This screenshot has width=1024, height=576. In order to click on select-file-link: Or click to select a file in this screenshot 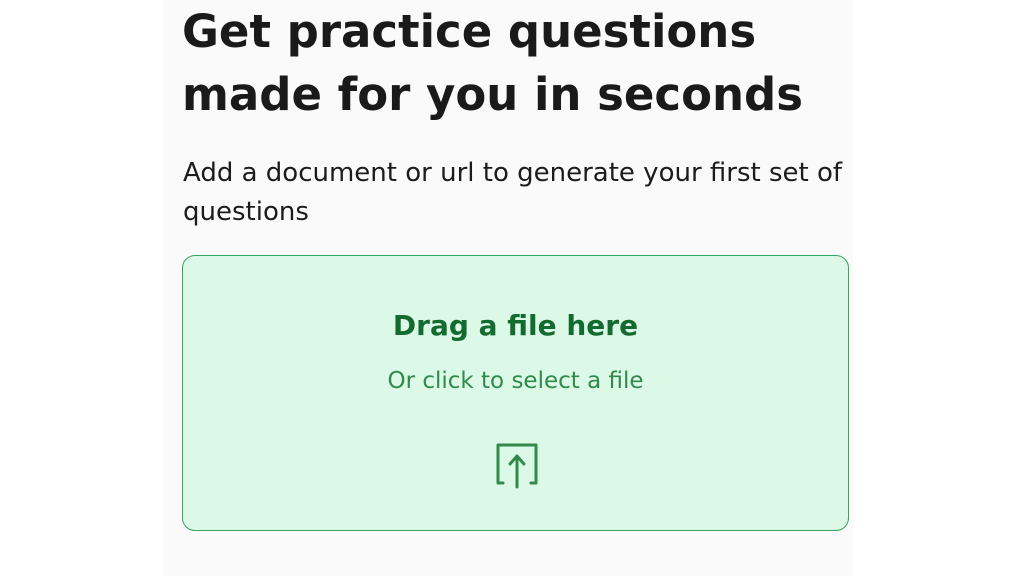, I will do `click(515, 381)`.